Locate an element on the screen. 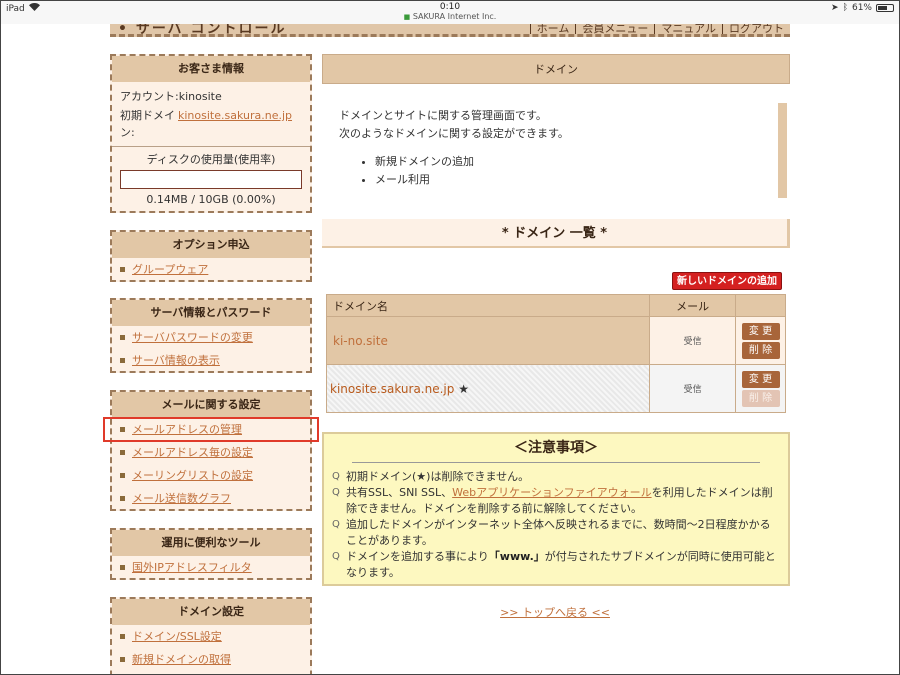  sidebar-item-ip-filter: 国外IPアドレスフィルタ is located at coordinates (211, 567).